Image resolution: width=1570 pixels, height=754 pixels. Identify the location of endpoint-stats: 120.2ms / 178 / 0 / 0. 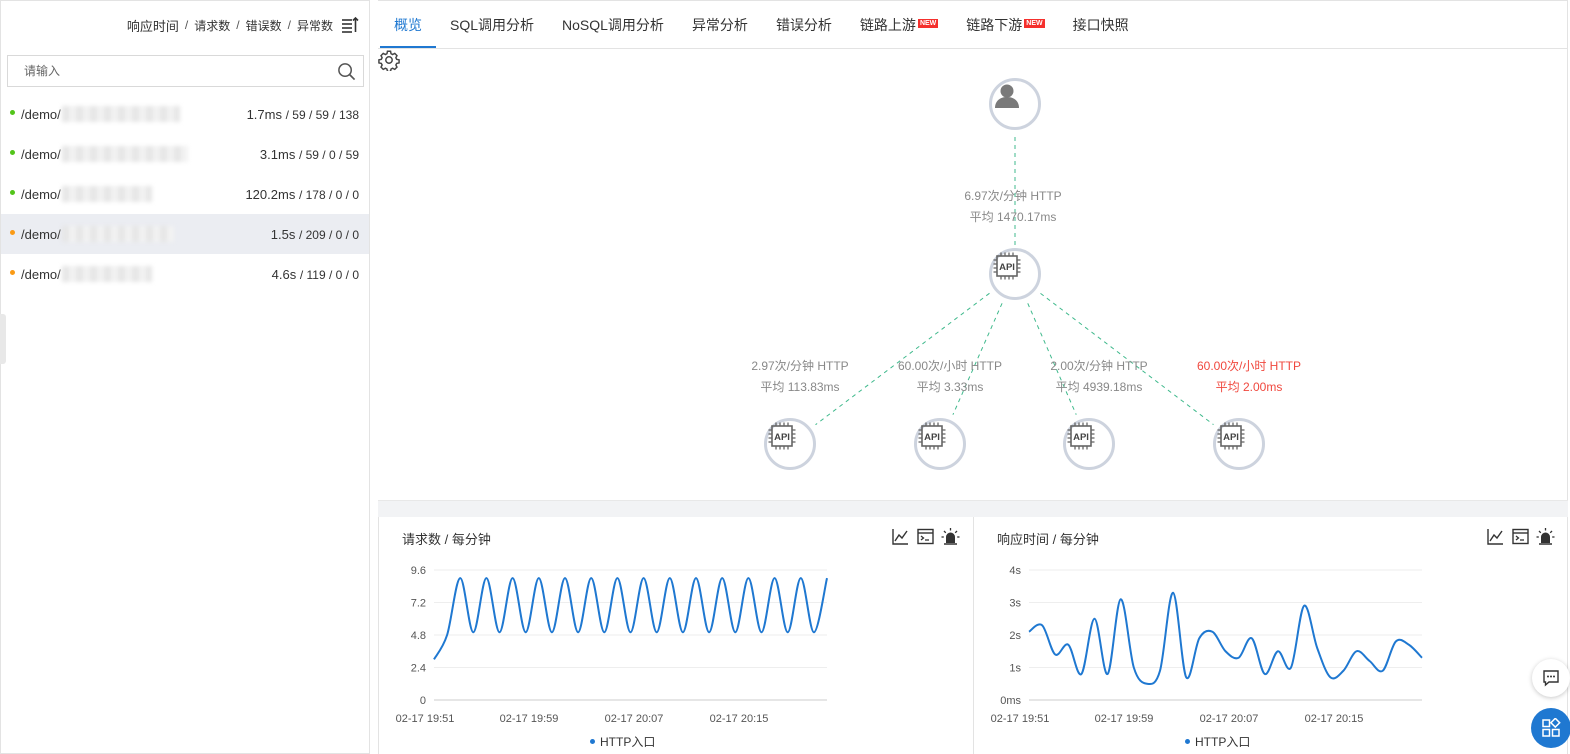
(302, 194).